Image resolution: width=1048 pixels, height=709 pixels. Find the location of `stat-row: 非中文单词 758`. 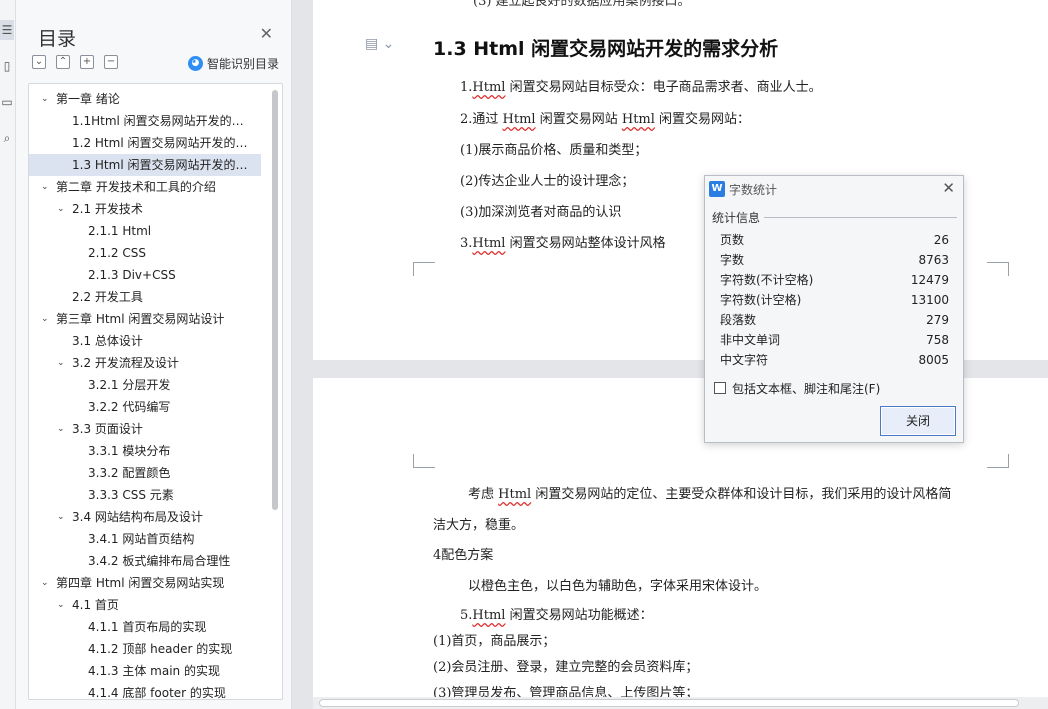

stat-row: 非中文单词 758 is located at coordinates (834, 340).